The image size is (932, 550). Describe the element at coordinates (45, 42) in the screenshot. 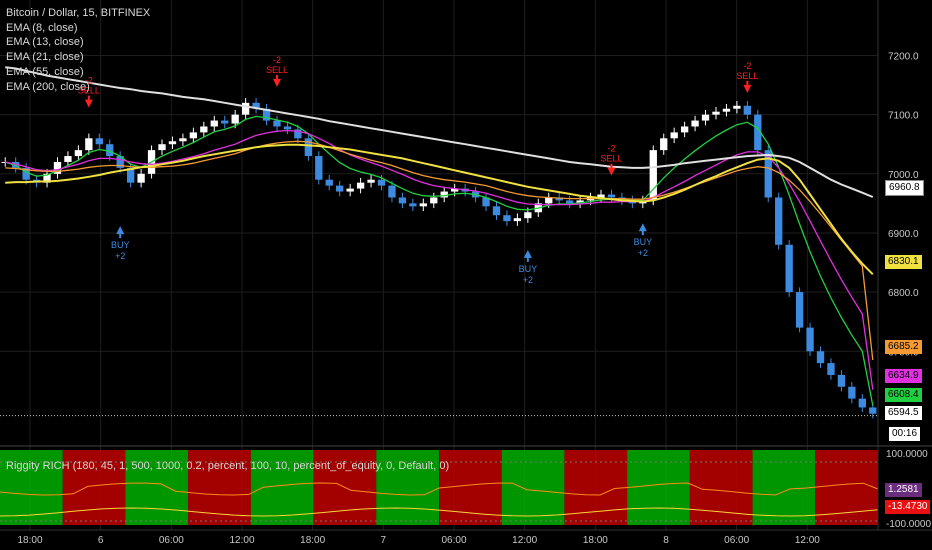

I see `legend-ema-13: EMA (13, close)` at that location.